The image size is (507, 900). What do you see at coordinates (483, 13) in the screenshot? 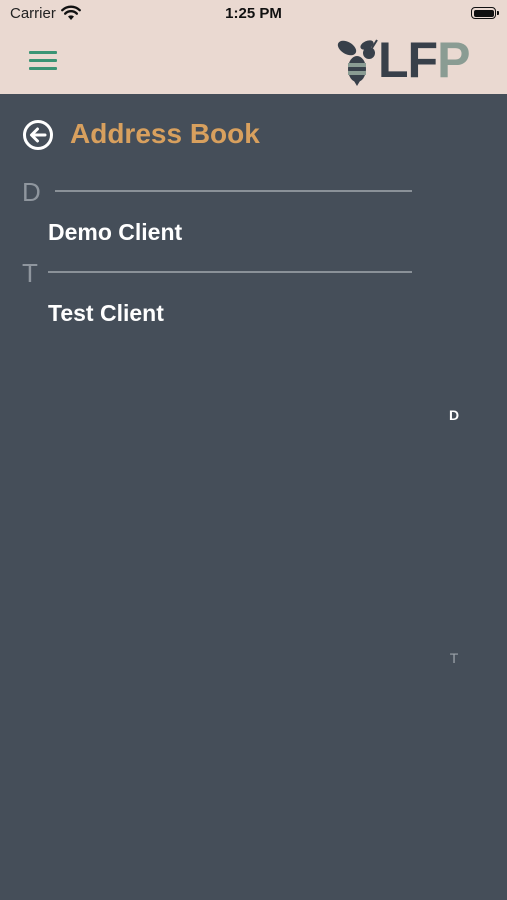
I see `battery-icon` at bounding box center [483, 13].